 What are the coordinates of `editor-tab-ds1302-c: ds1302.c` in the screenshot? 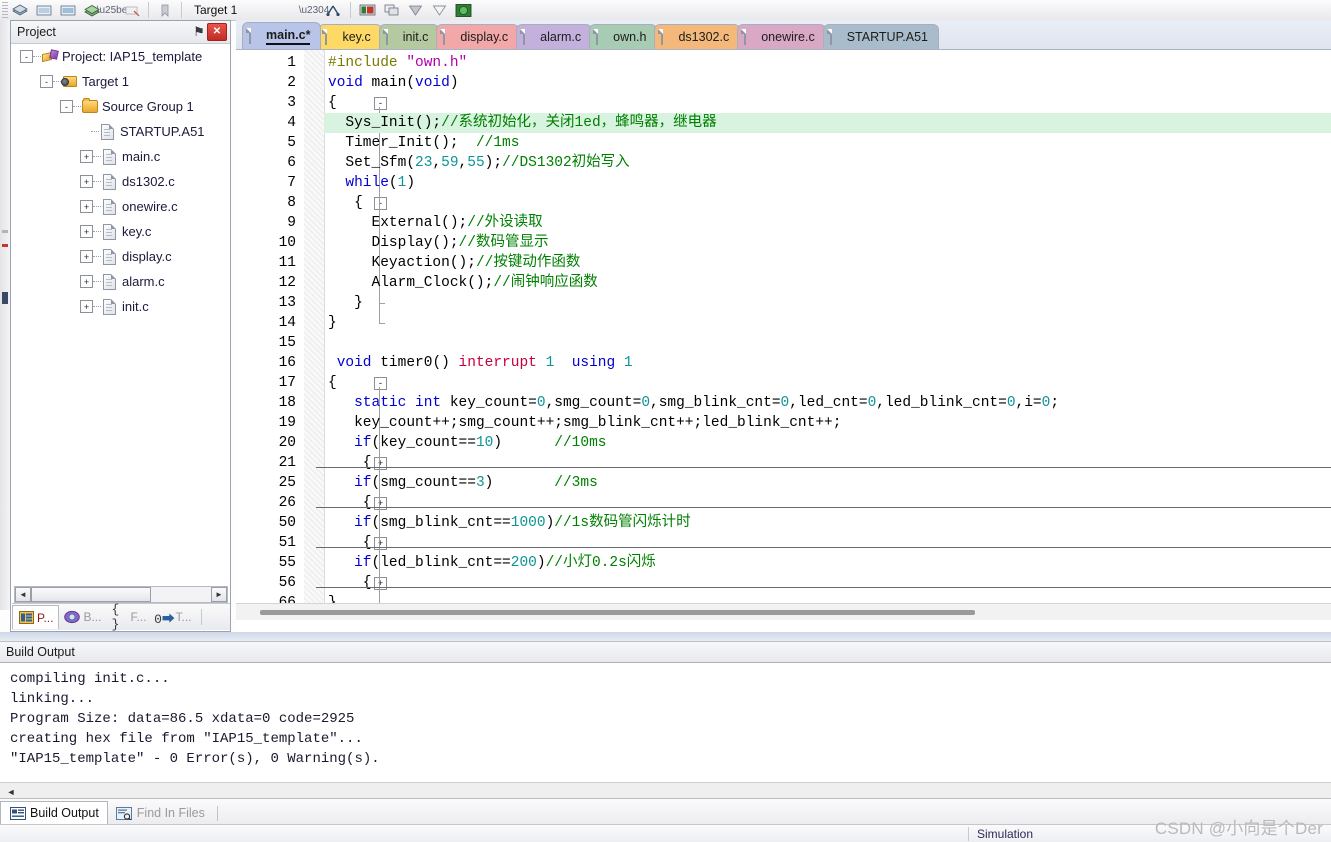 It's located at (697, 36).